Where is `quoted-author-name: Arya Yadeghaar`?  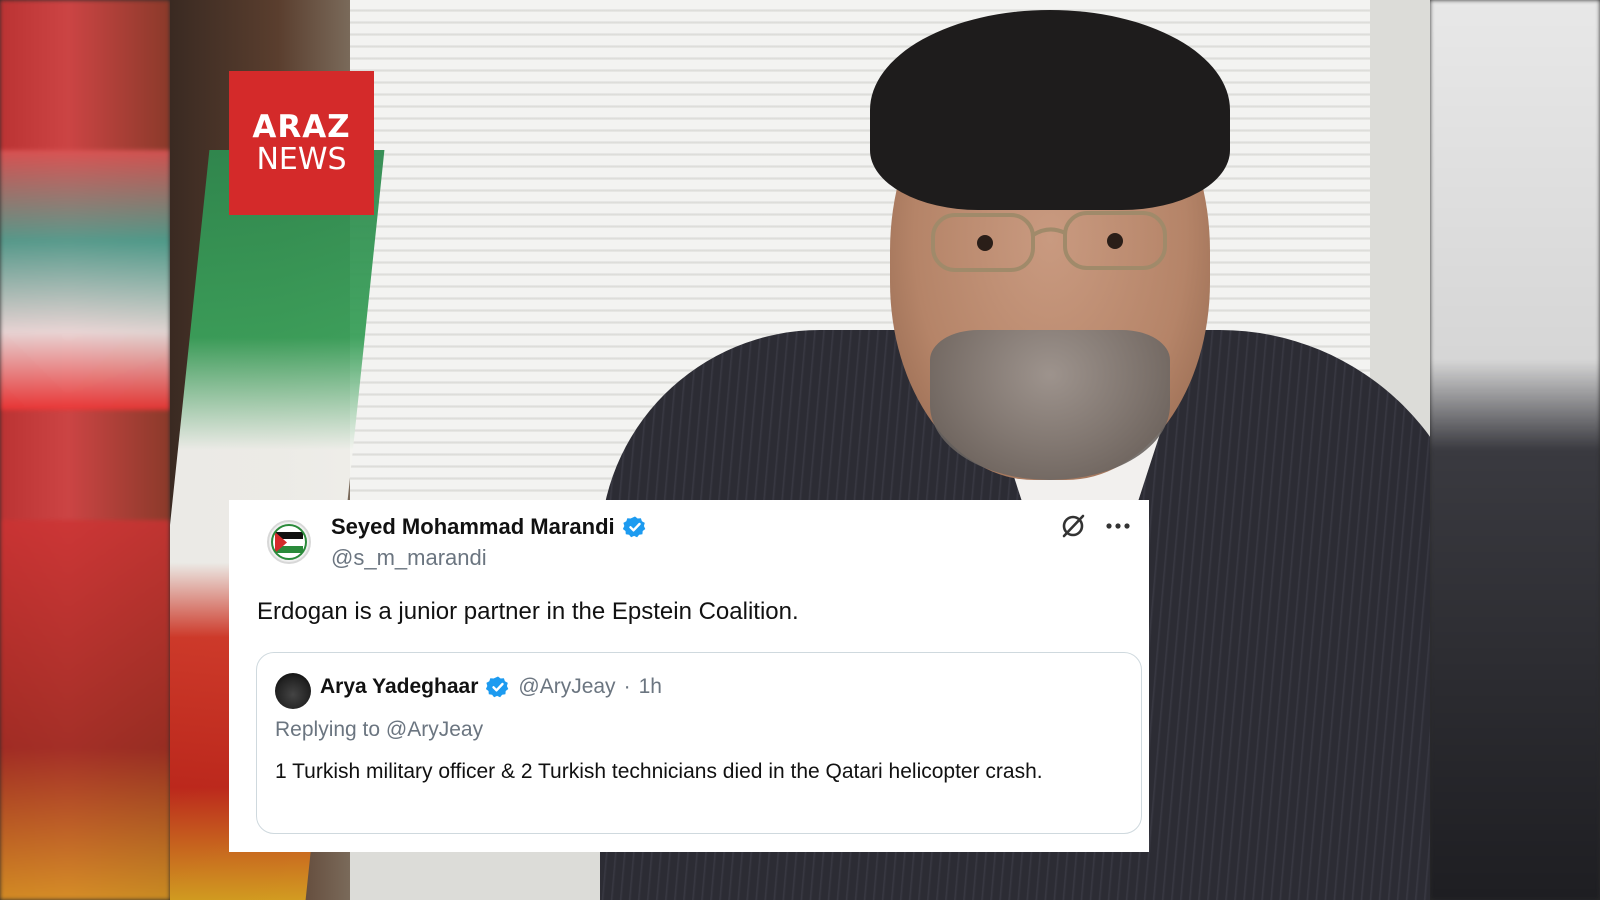 quoted-author-name: Arya Yadeghaar is located at coordinates (399, 687).